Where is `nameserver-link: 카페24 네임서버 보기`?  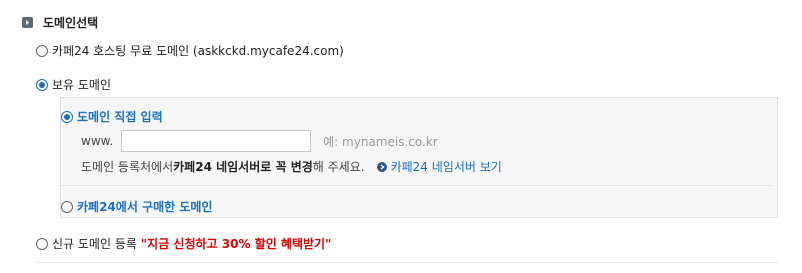
nameserver-link: 카페24 네임서버 보기 is located at coordinates (439, 166).